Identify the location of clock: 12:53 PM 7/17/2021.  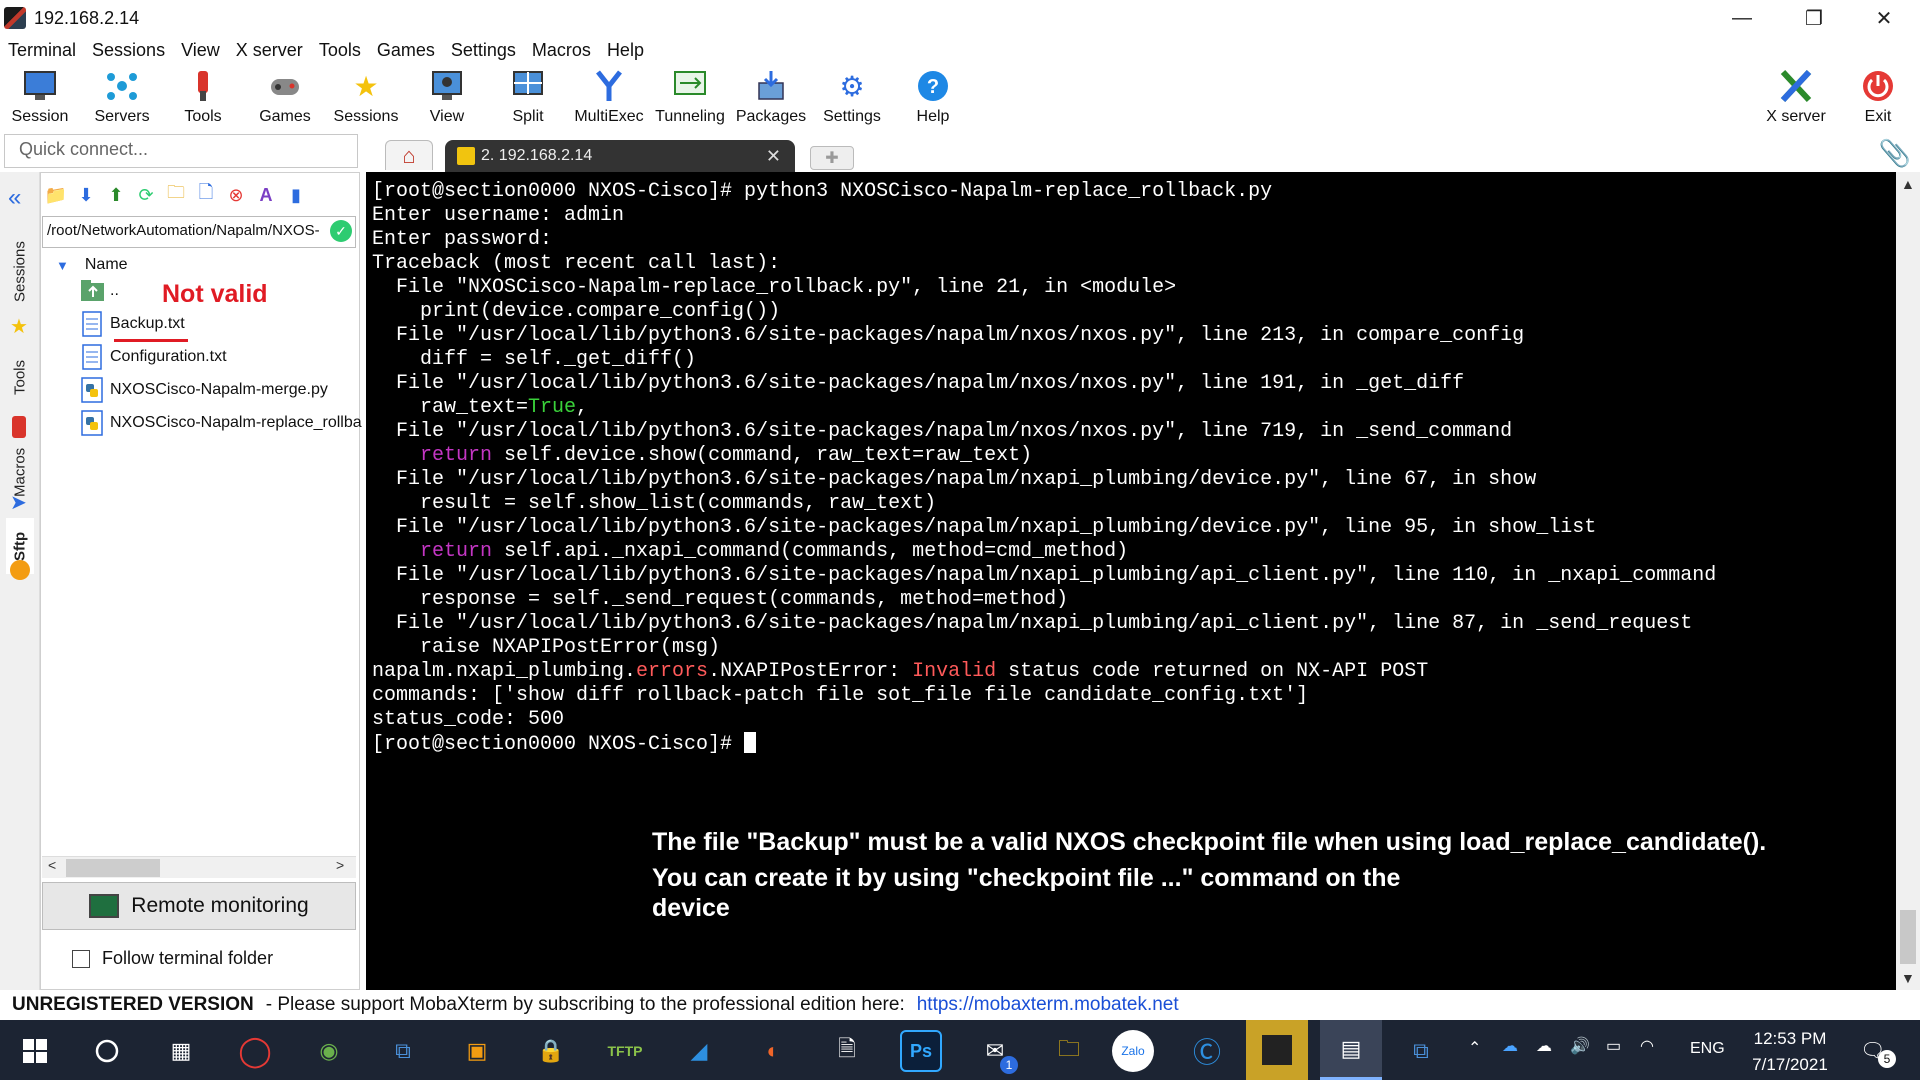
(1790, 1052).